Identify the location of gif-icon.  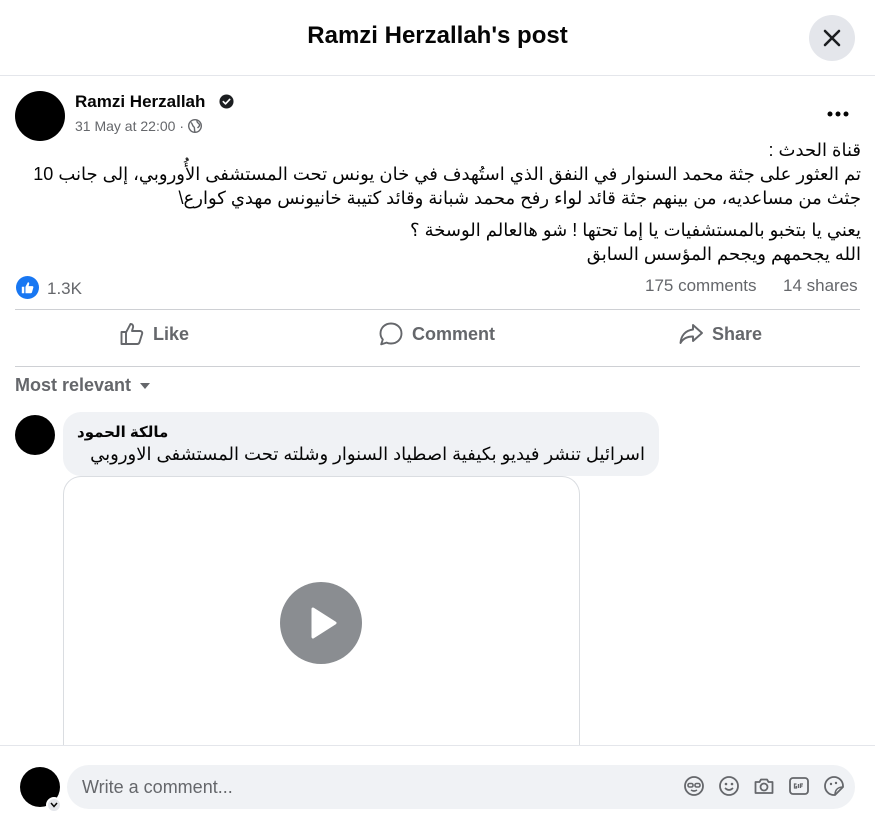
(799, 786).